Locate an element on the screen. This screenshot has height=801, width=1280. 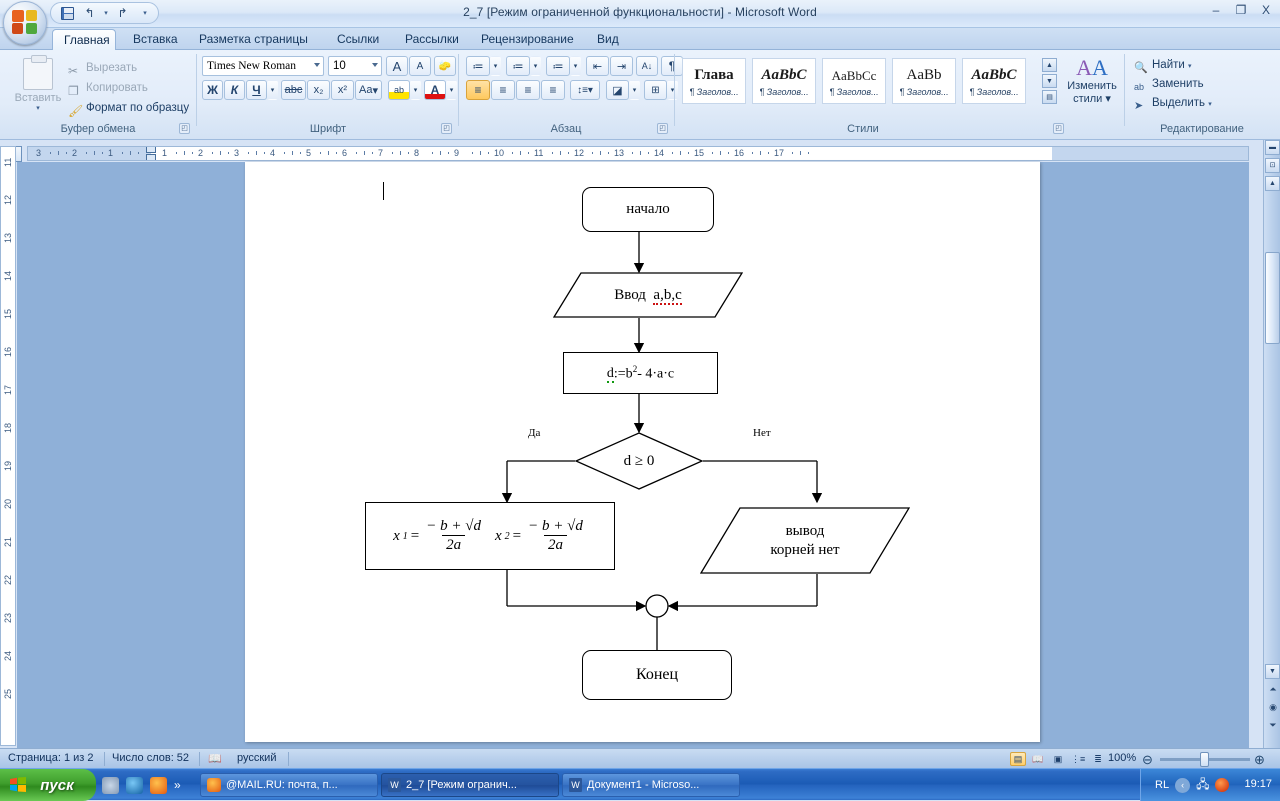
tab-references: Ссылки is located at coordinates (358, 39).